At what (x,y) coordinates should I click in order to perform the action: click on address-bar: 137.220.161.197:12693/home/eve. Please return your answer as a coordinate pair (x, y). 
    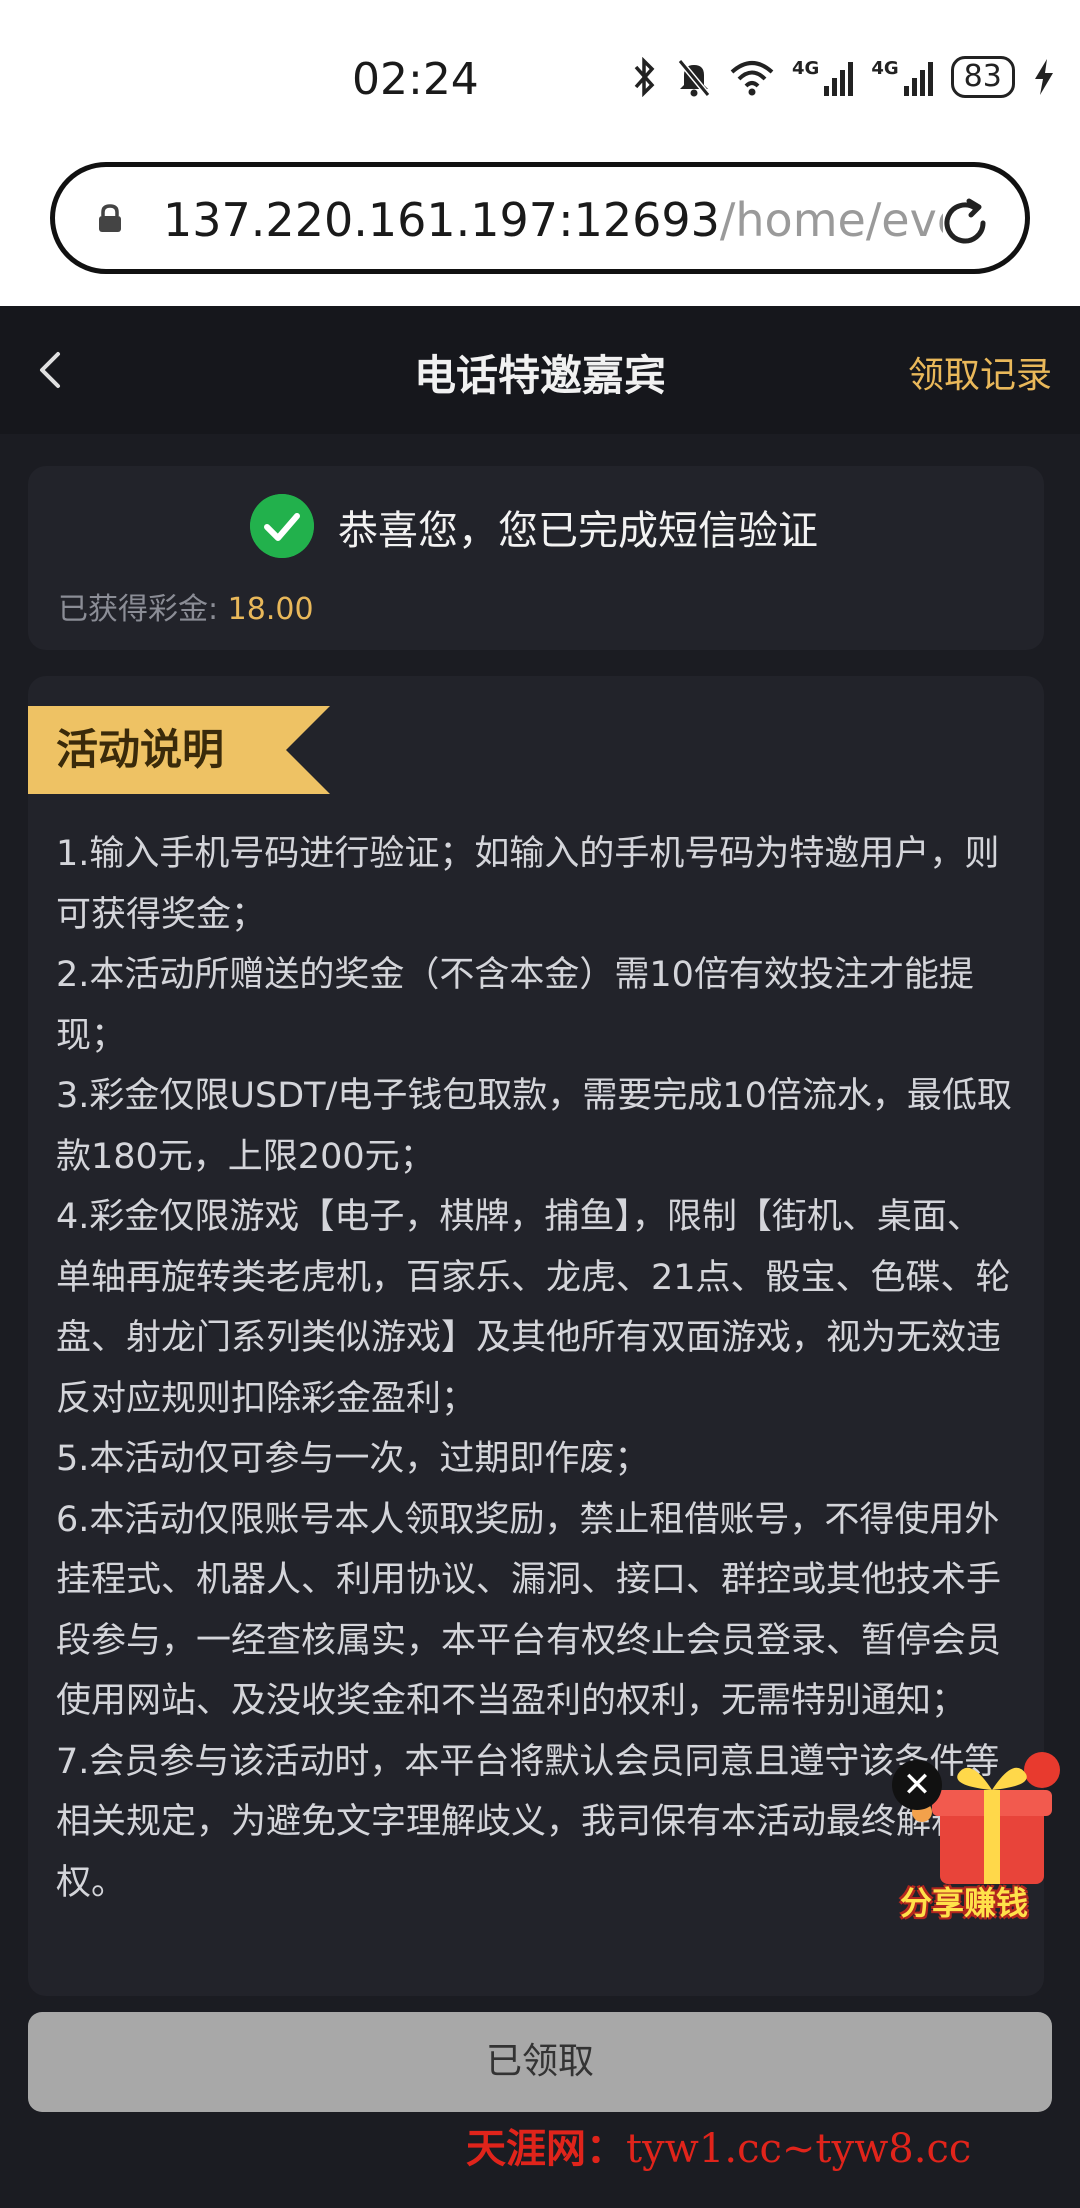
    Looking at the image, I should click on (540, 218).